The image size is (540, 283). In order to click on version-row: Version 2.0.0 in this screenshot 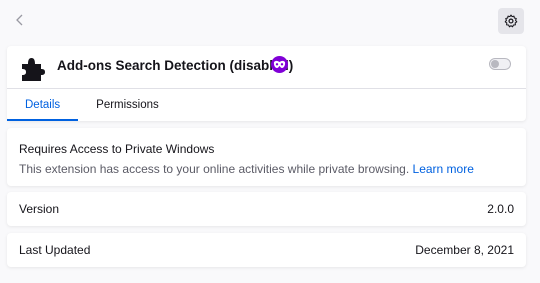, I will do `click(266, 209)`.